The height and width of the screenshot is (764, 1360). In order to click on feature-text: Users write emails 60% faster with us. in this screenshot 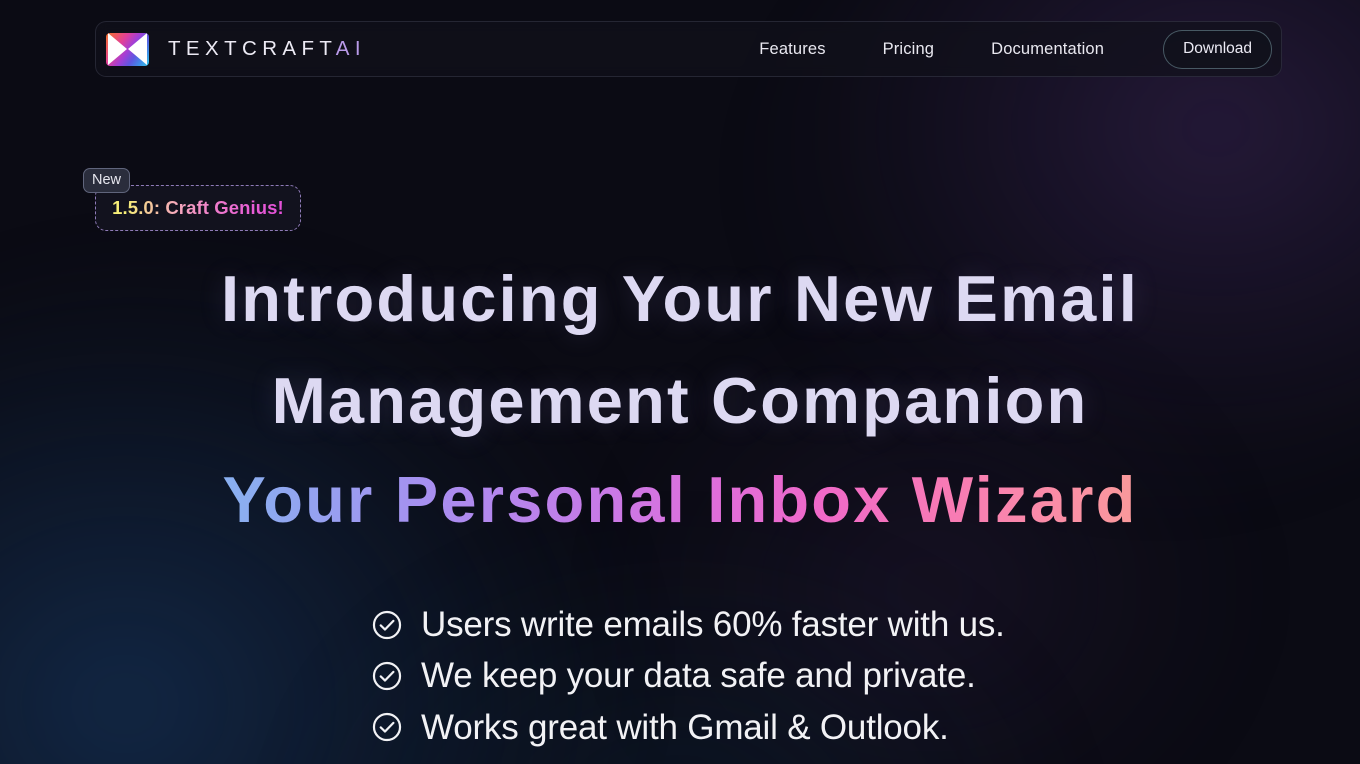, I will do `click(713, 624)`.